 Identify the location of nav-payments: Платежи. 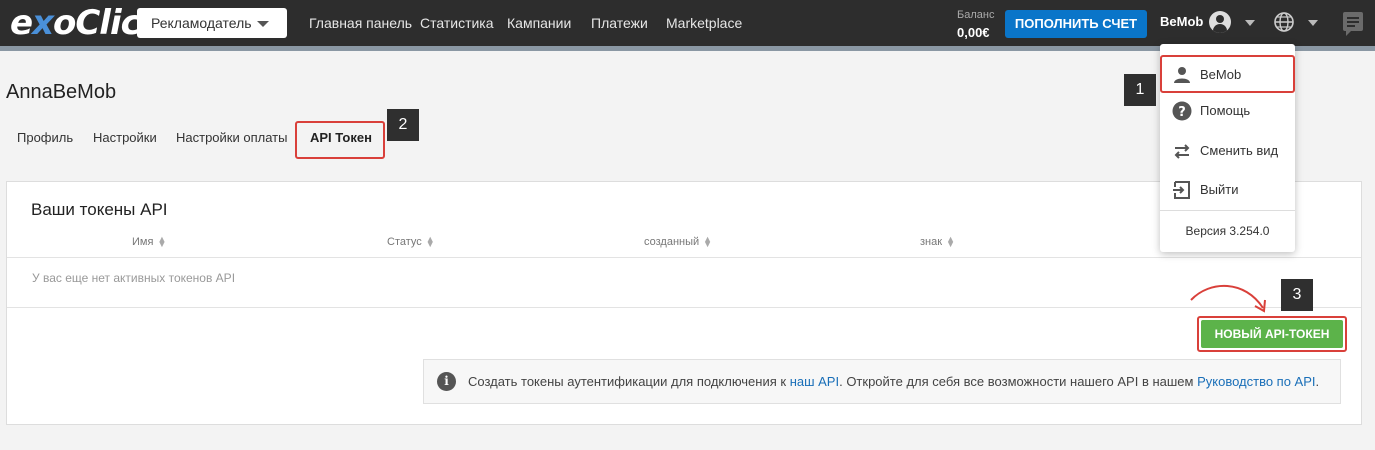
(619, 23).